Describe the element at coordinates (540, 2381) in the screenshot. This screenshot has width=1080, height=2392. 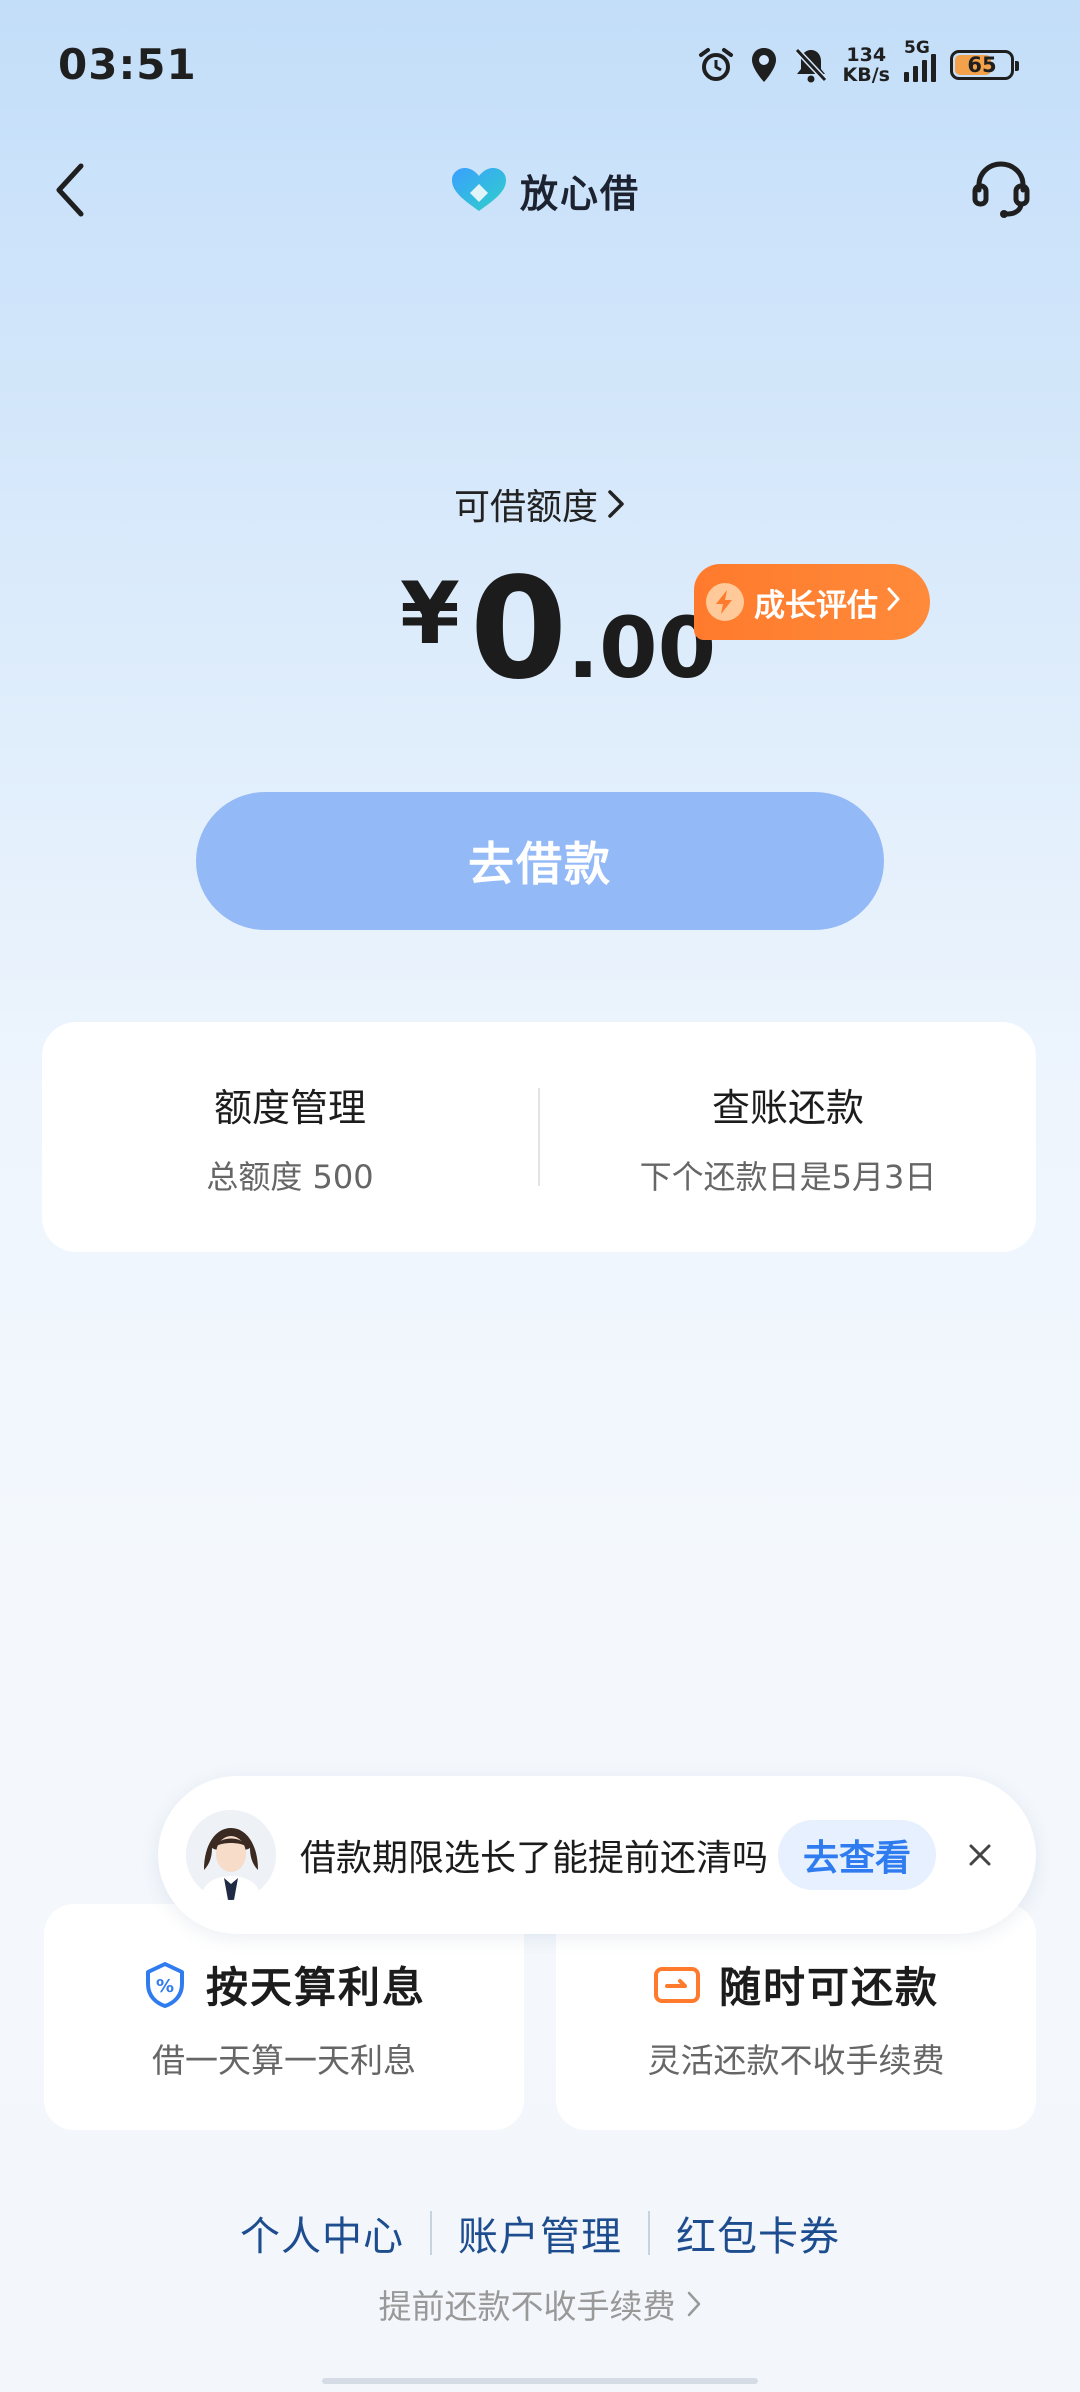
I see `home-indicator` at that location.